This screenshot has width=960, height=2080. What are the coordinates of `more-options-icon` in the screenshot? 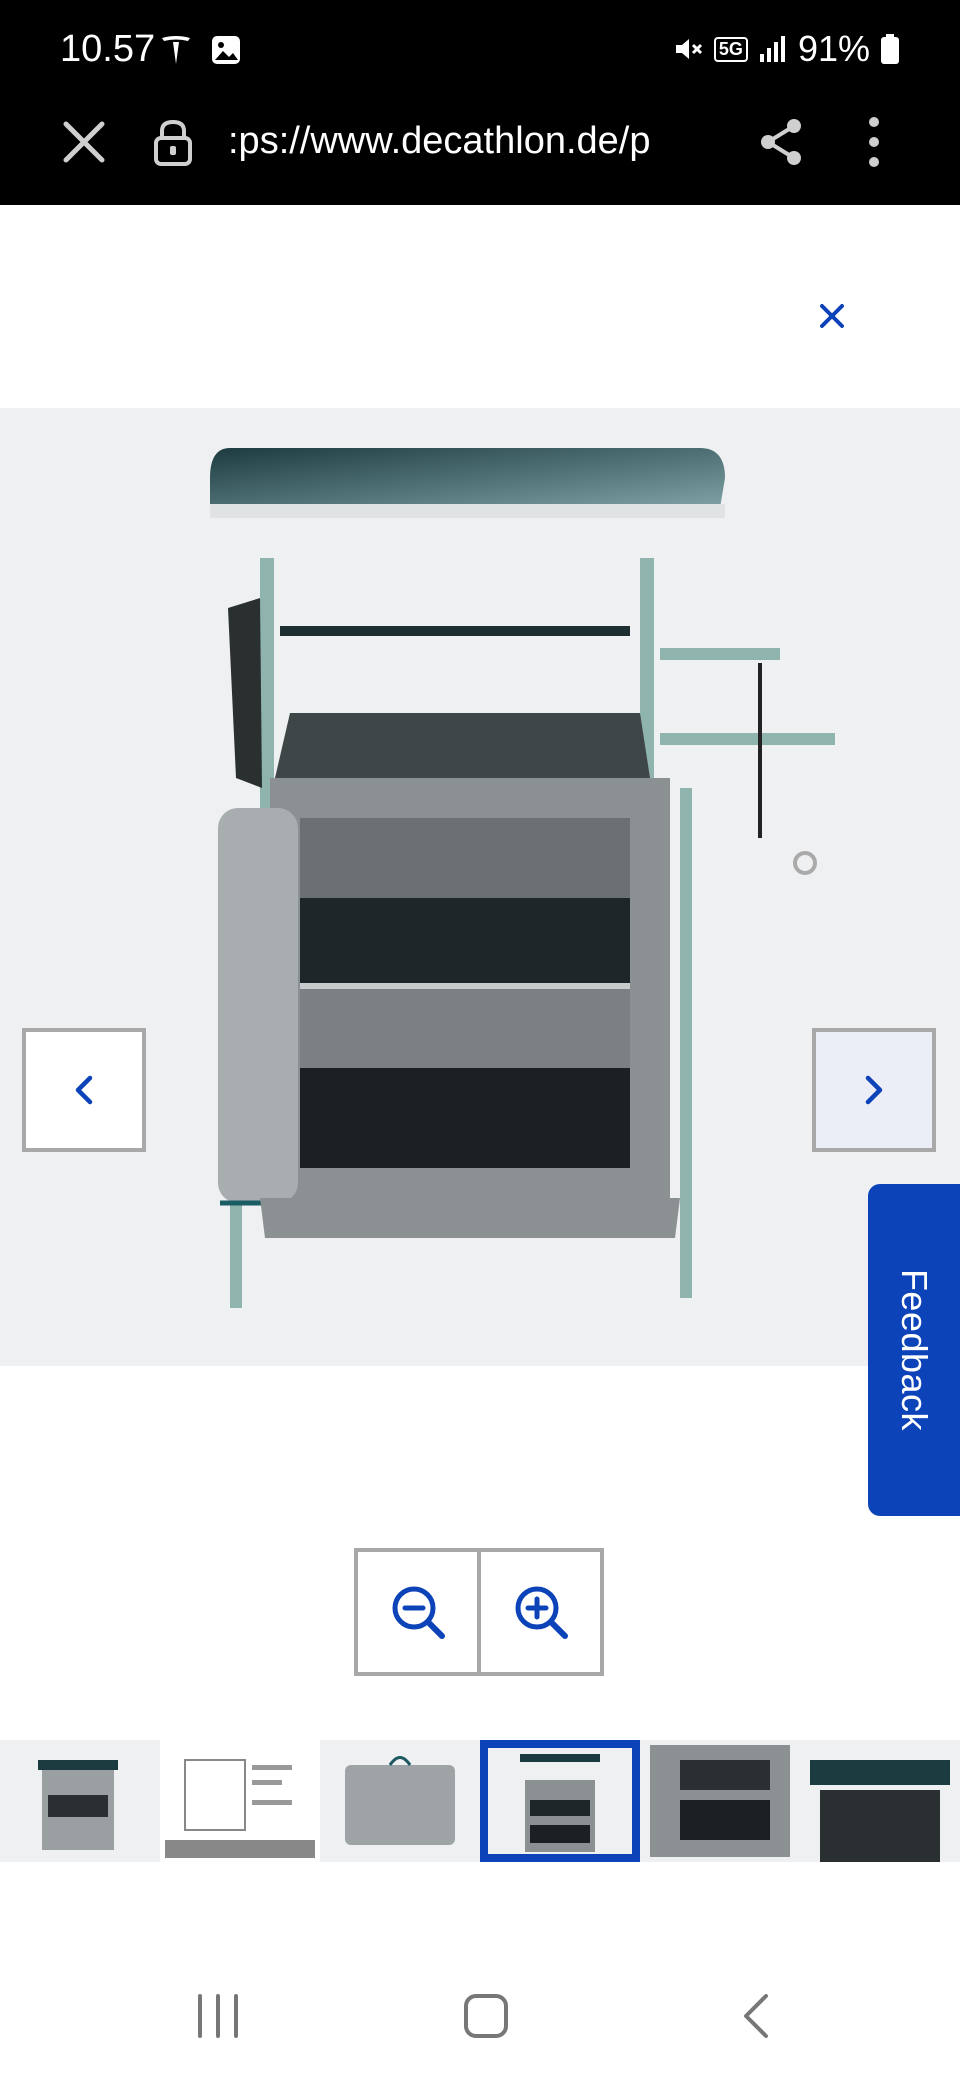 It's located at (874, 142).